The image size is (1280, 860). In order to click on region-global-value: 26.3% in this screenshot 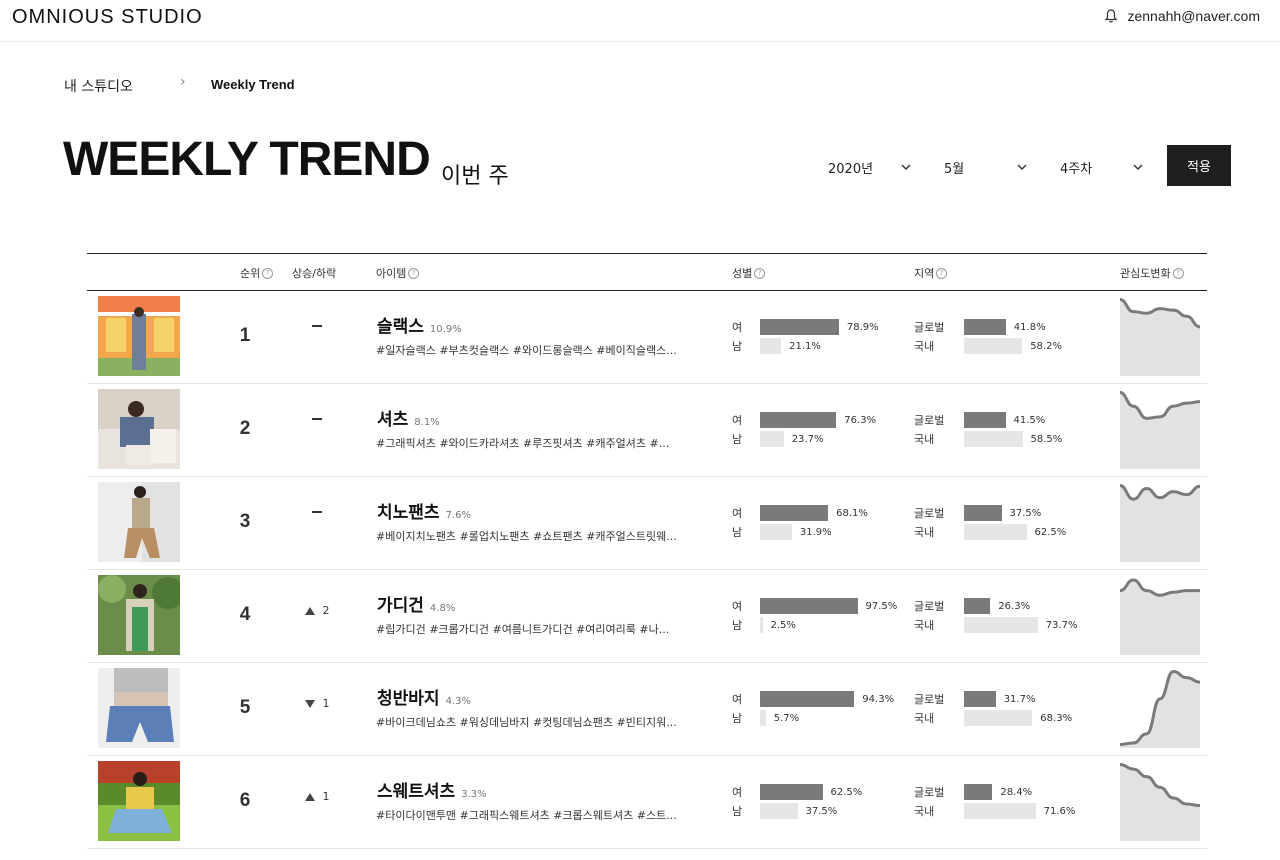, I will do `click(1014, 606)`.